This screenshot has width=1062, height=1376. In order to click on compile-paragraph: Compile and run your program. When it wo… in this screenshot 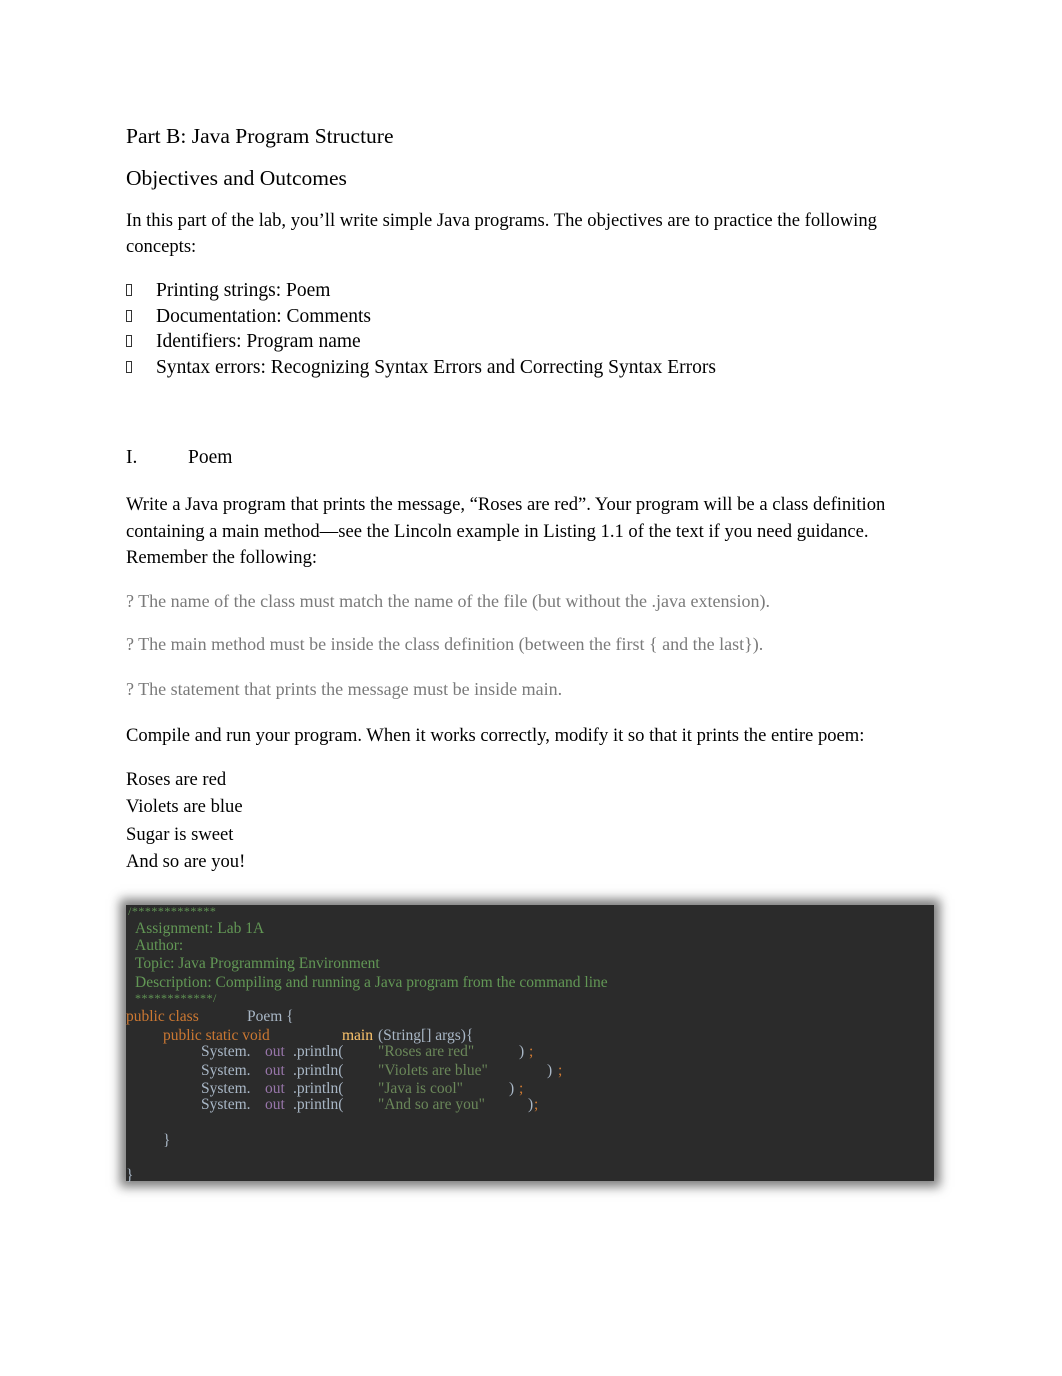, I will do `click(495, 735)`.